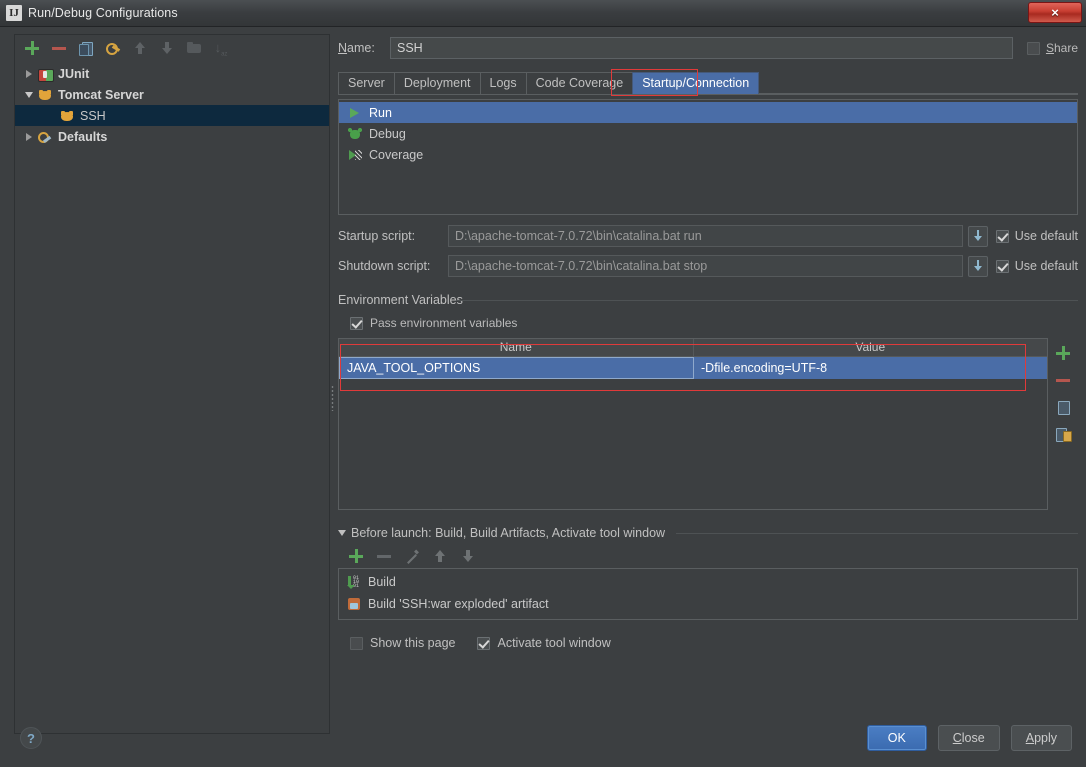  I want to click on run-modes-list: Run Debug Coverage, so click(708, 157).